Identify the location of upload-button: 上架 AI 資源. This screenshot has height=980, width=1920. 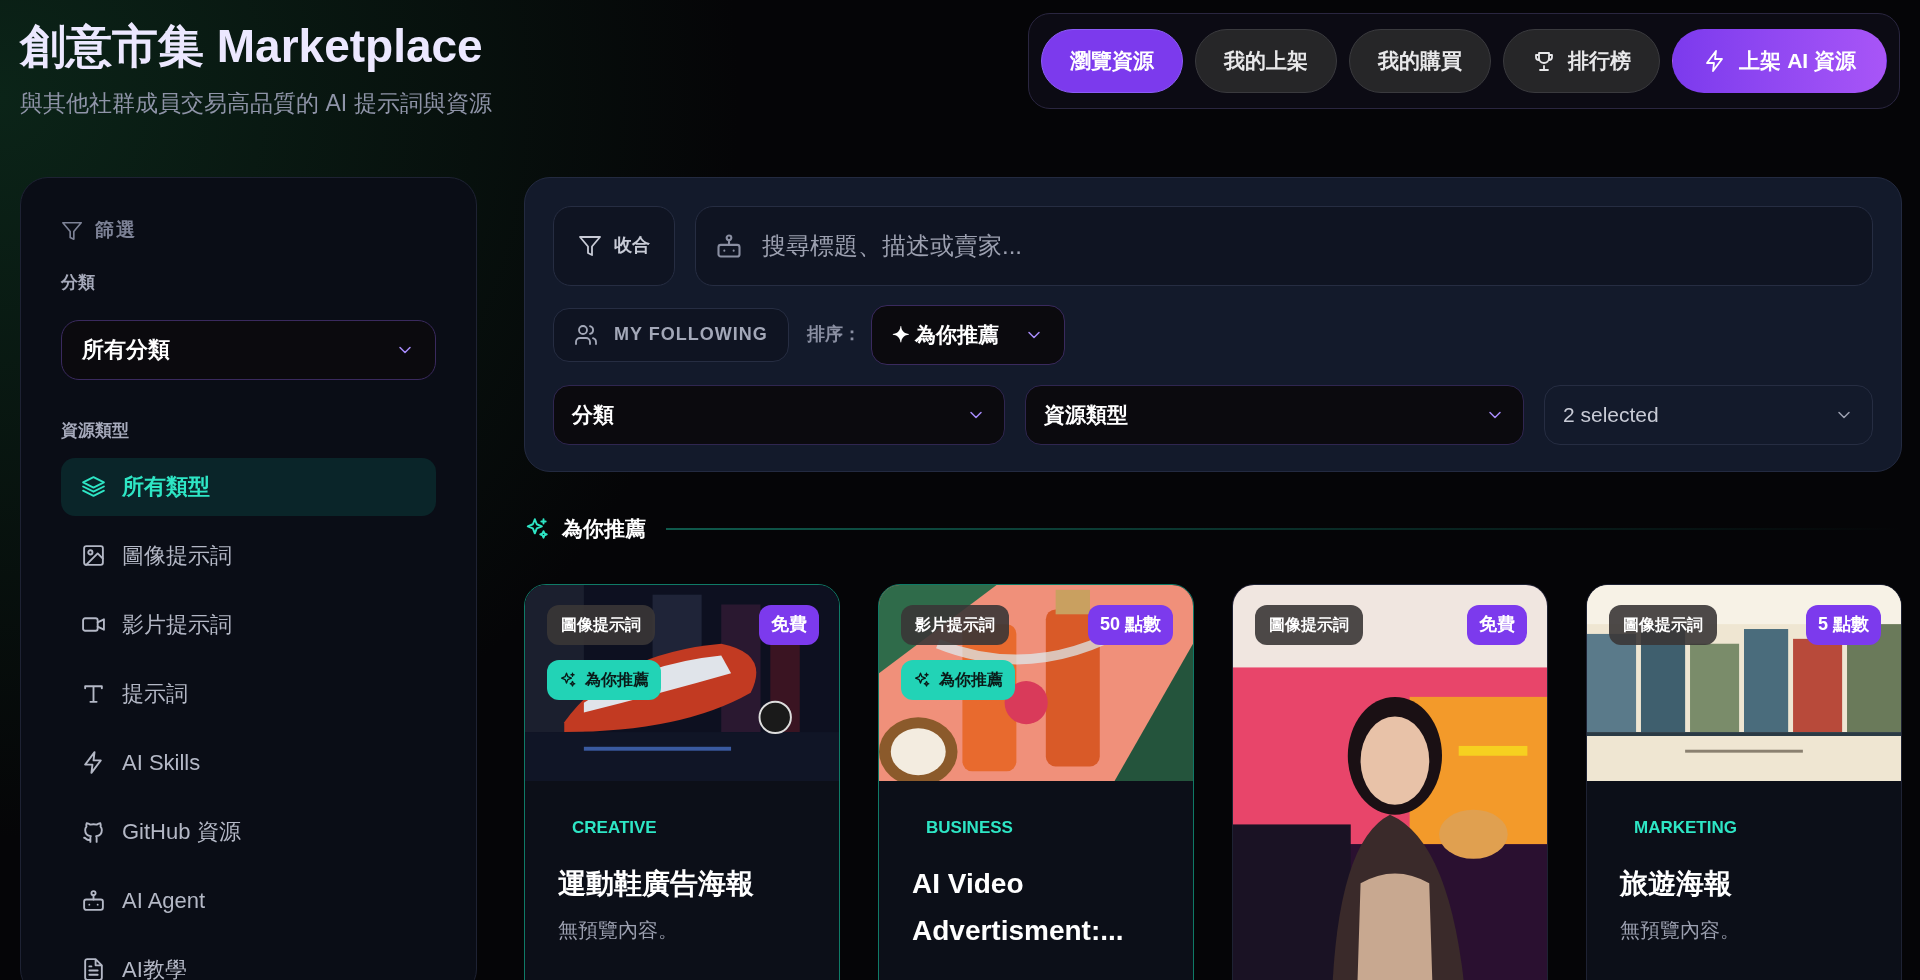
(1779, 61).